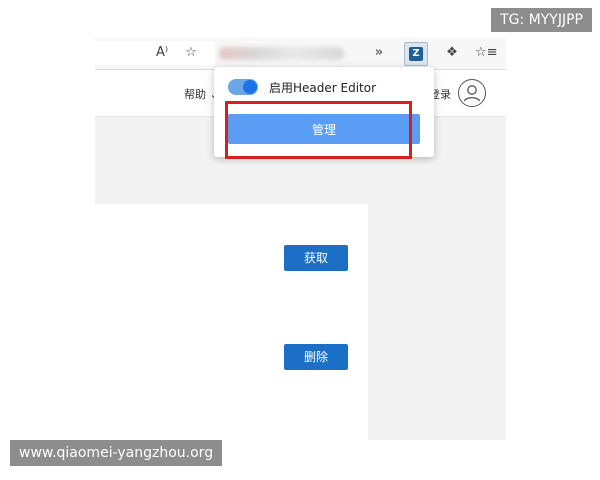 The height and width of the screenshot is (480, 600). What do you see at coordinates (316, 357) in the screenshot?
I see `delete-button: 删除` at bounding box center [316, 357].